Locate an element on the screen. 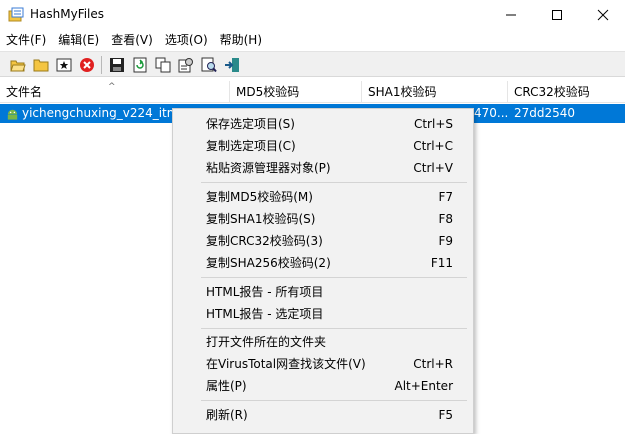 The height and width of the screenshot is (434, 625). stop-icon is located at coordinates (87, 65).